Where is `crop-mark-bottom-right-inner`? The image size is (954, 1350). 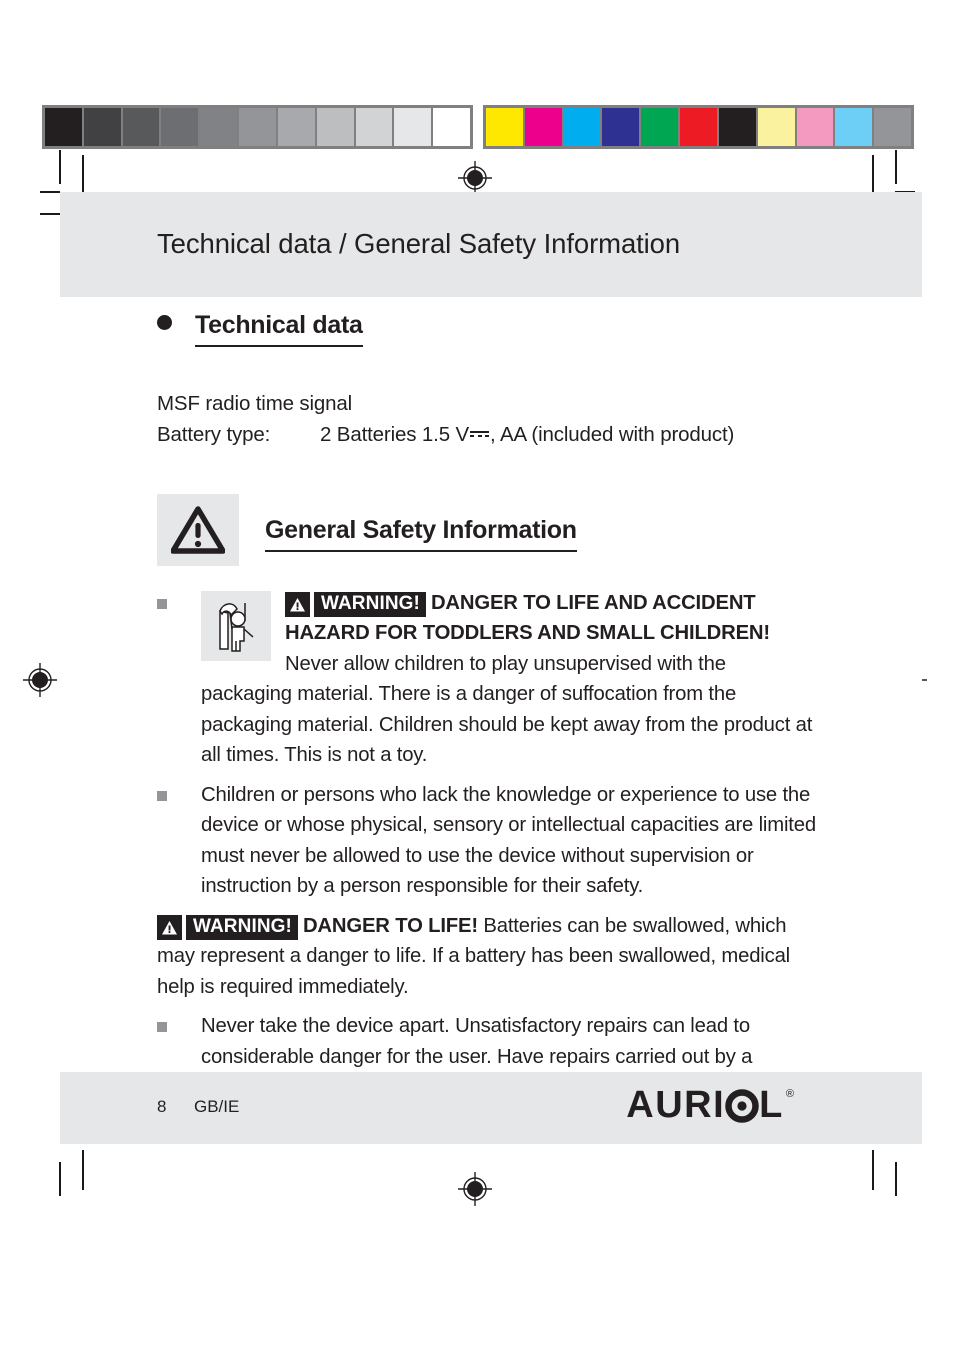
crop-mark-bottom-right-inner is located at coordinates (873, 1170).